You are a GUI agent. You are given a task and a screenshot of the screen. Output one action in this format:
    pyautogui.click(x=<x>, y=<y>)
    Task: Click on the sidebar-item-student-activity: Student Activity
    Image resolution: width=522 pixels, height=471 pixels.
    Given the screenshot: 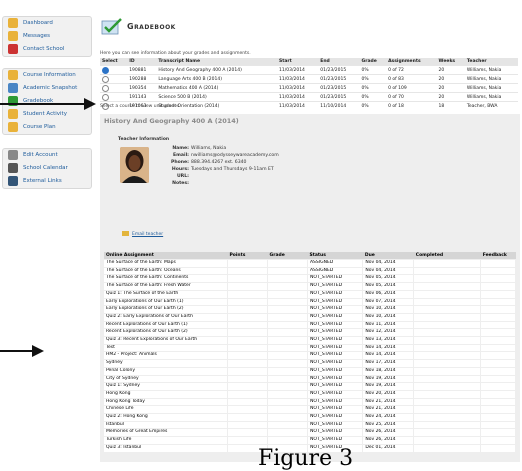 What is the action you would take?
    pyautogui.click(x=47, y=114)
    